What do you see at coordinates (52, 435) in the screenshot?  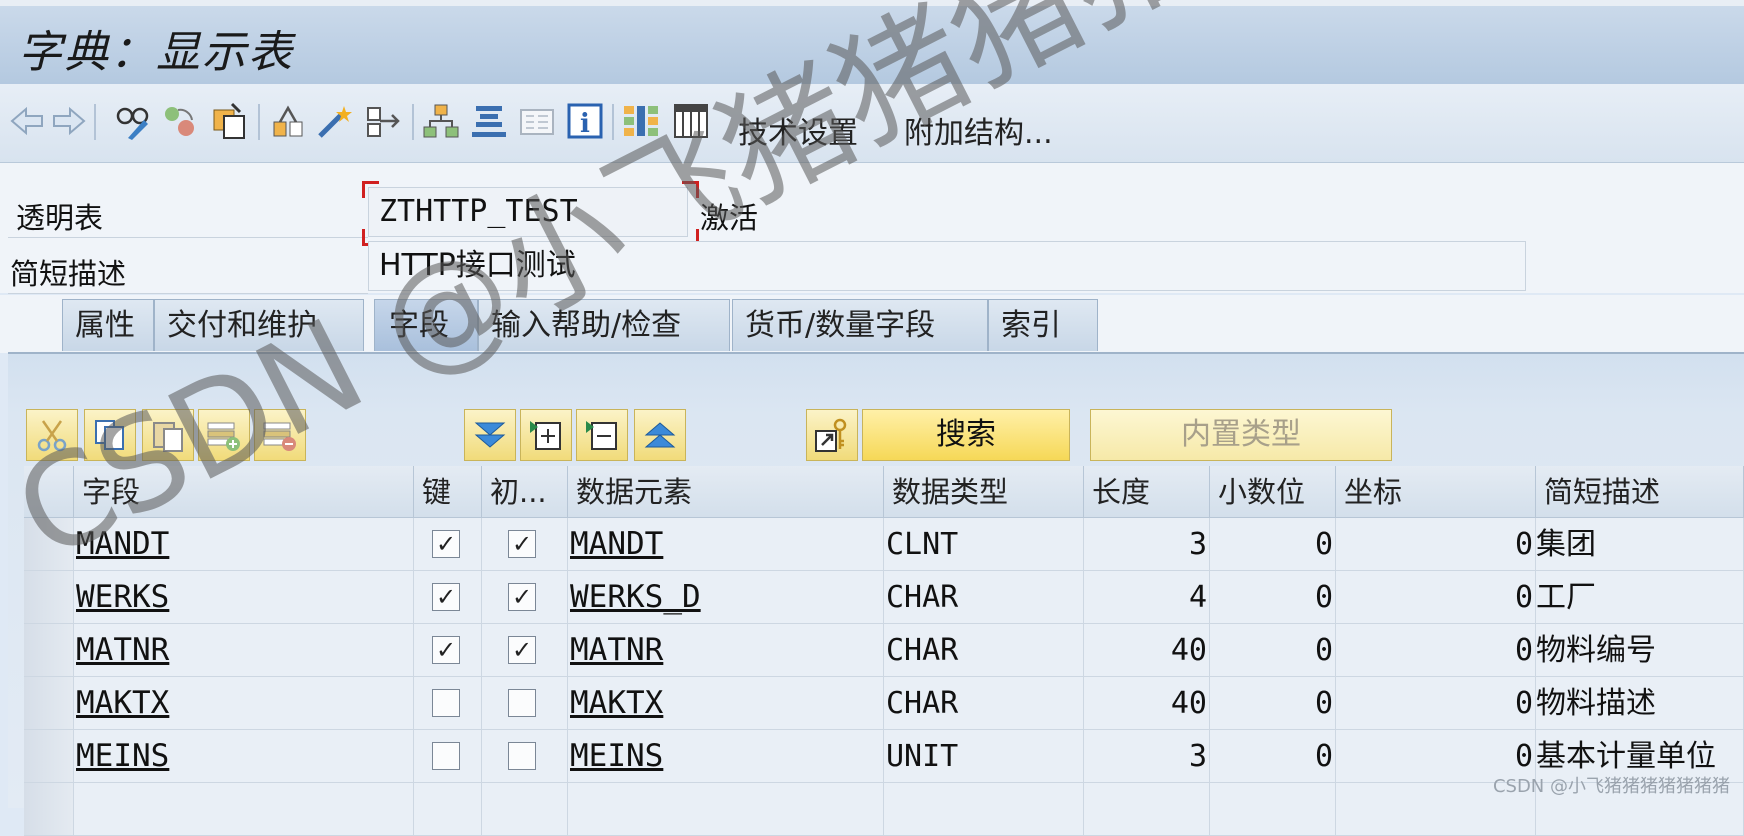 I see `cut-icon` at bounding box center [52, 435].